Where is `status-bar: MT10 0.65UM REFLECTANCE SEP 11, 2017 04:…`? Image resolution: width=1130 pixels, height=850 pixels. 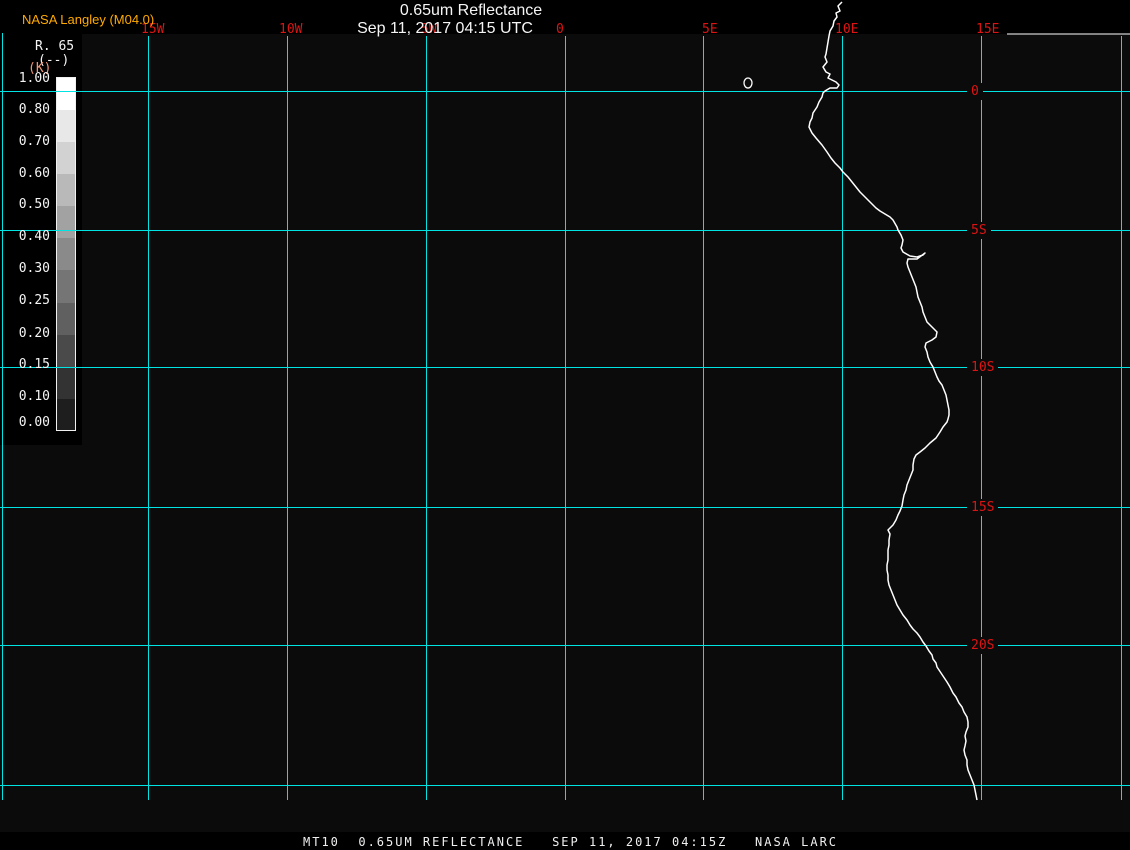 status-bar: MT10 0.65UM REFLECTANCE SEP 11, 2017 04:… is located at coordinates (571, 842).